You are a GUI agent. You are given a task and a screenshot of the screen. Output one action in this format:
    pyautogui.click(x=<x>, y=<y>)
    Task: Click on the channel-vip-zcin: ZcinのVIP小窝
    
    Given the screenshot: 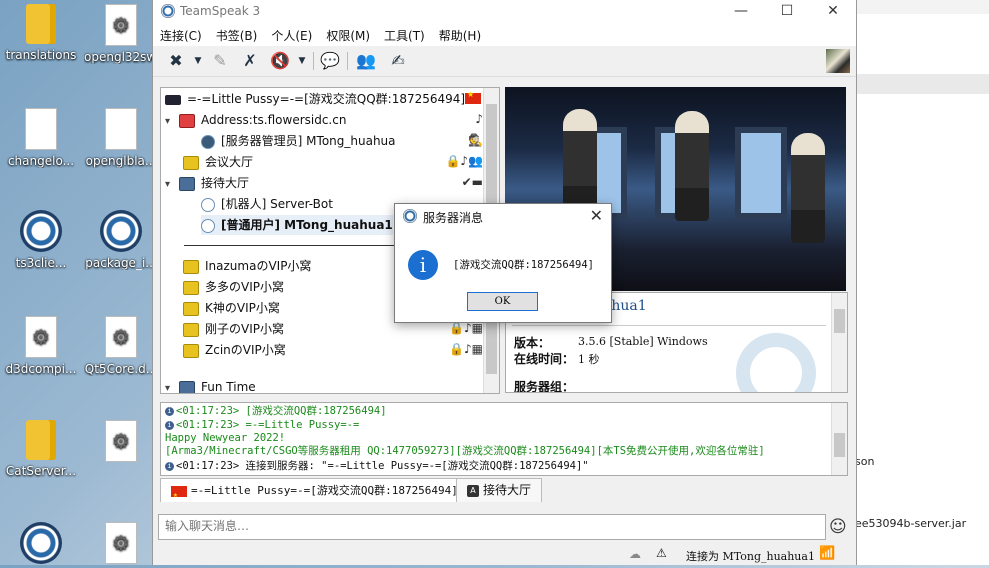 What is the action you would take?
    pyautogui.click(x=234, y=350)
    